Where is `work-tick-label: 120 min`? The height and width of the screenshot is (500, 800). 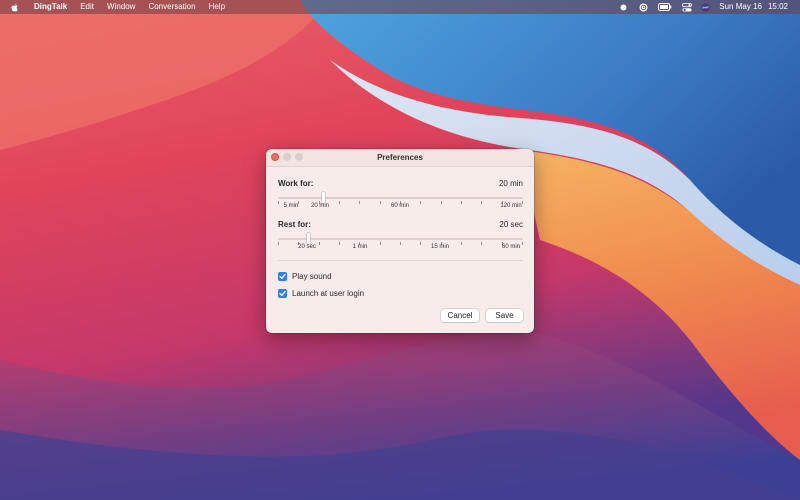
work-tick-label: 120 min is located at coordinates (511, 206).